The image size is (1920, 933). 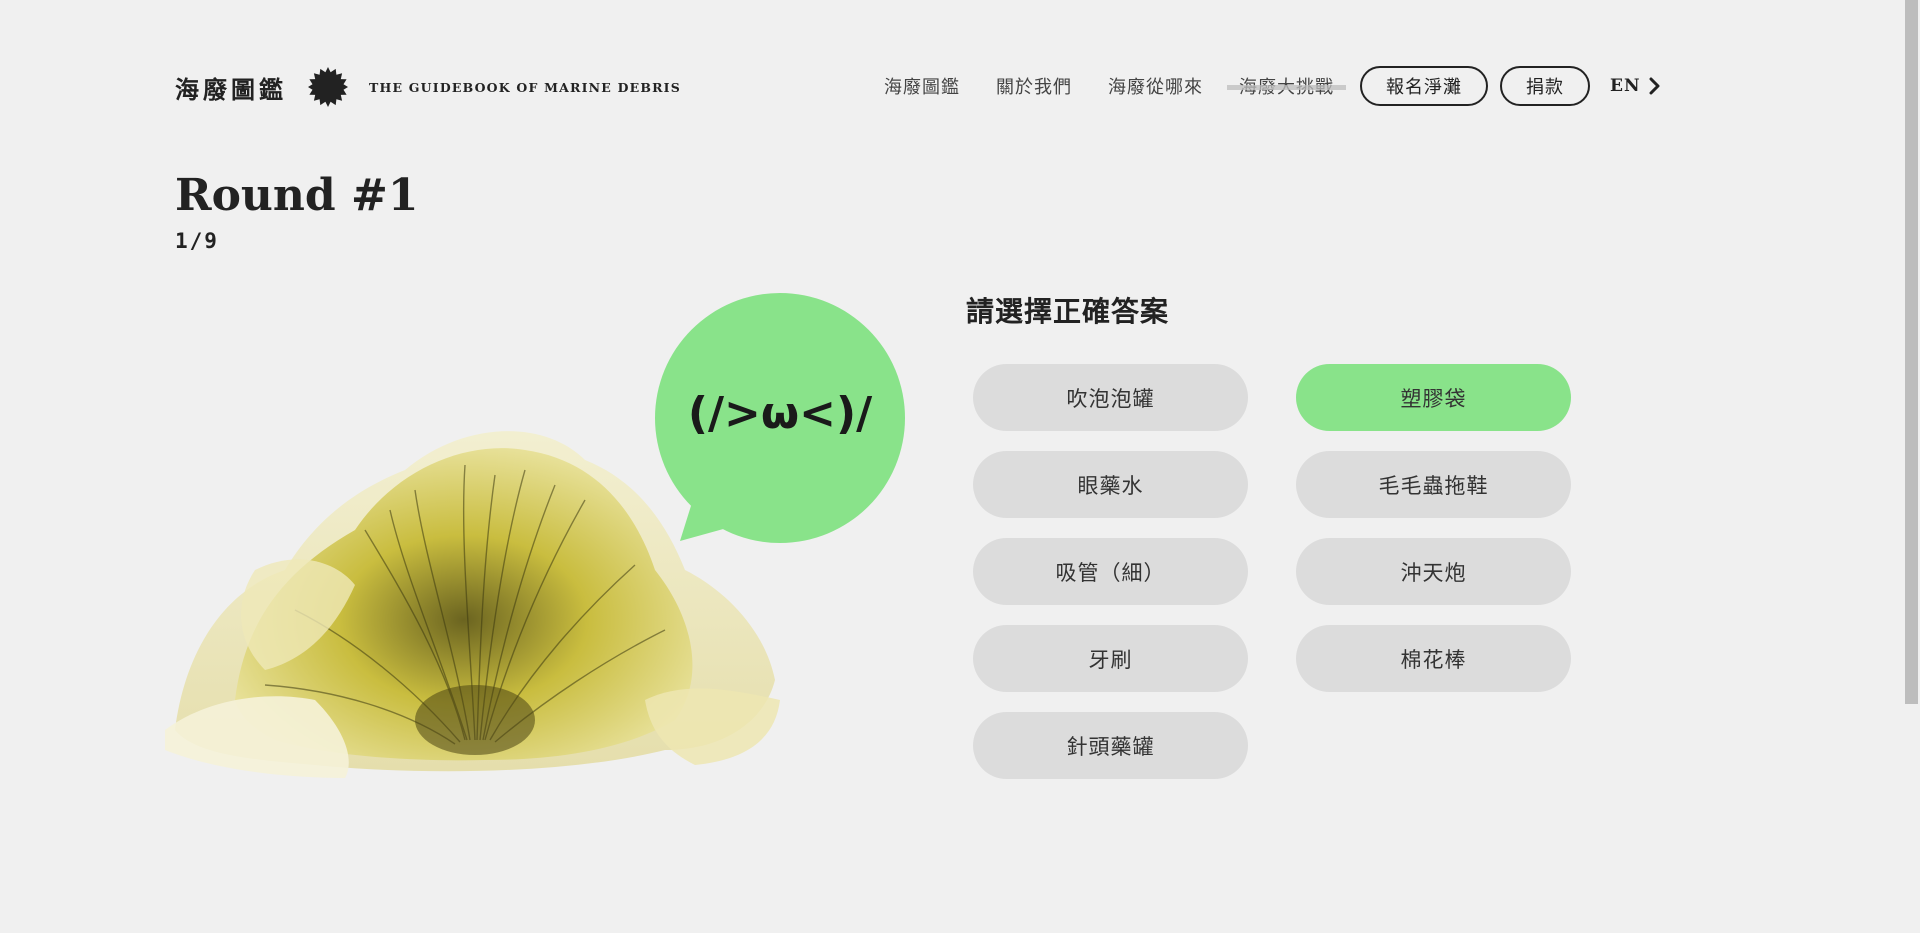 What do you see at coordinates (1110, 658) in the screenshot?
I see `answer-option: 牙刷` at bounding box center [1110, 658].